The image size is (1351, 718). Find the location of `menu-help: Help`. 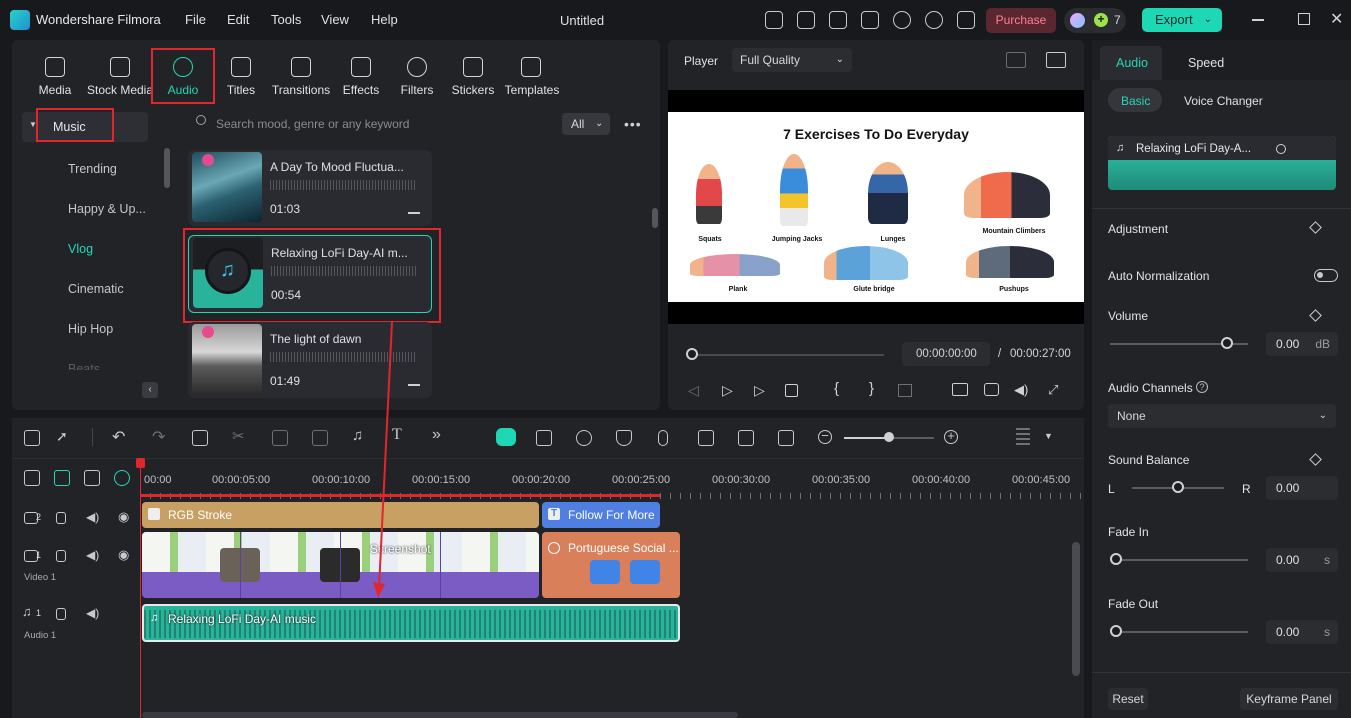

menu-help: Help is located at coordinates (384, 19).